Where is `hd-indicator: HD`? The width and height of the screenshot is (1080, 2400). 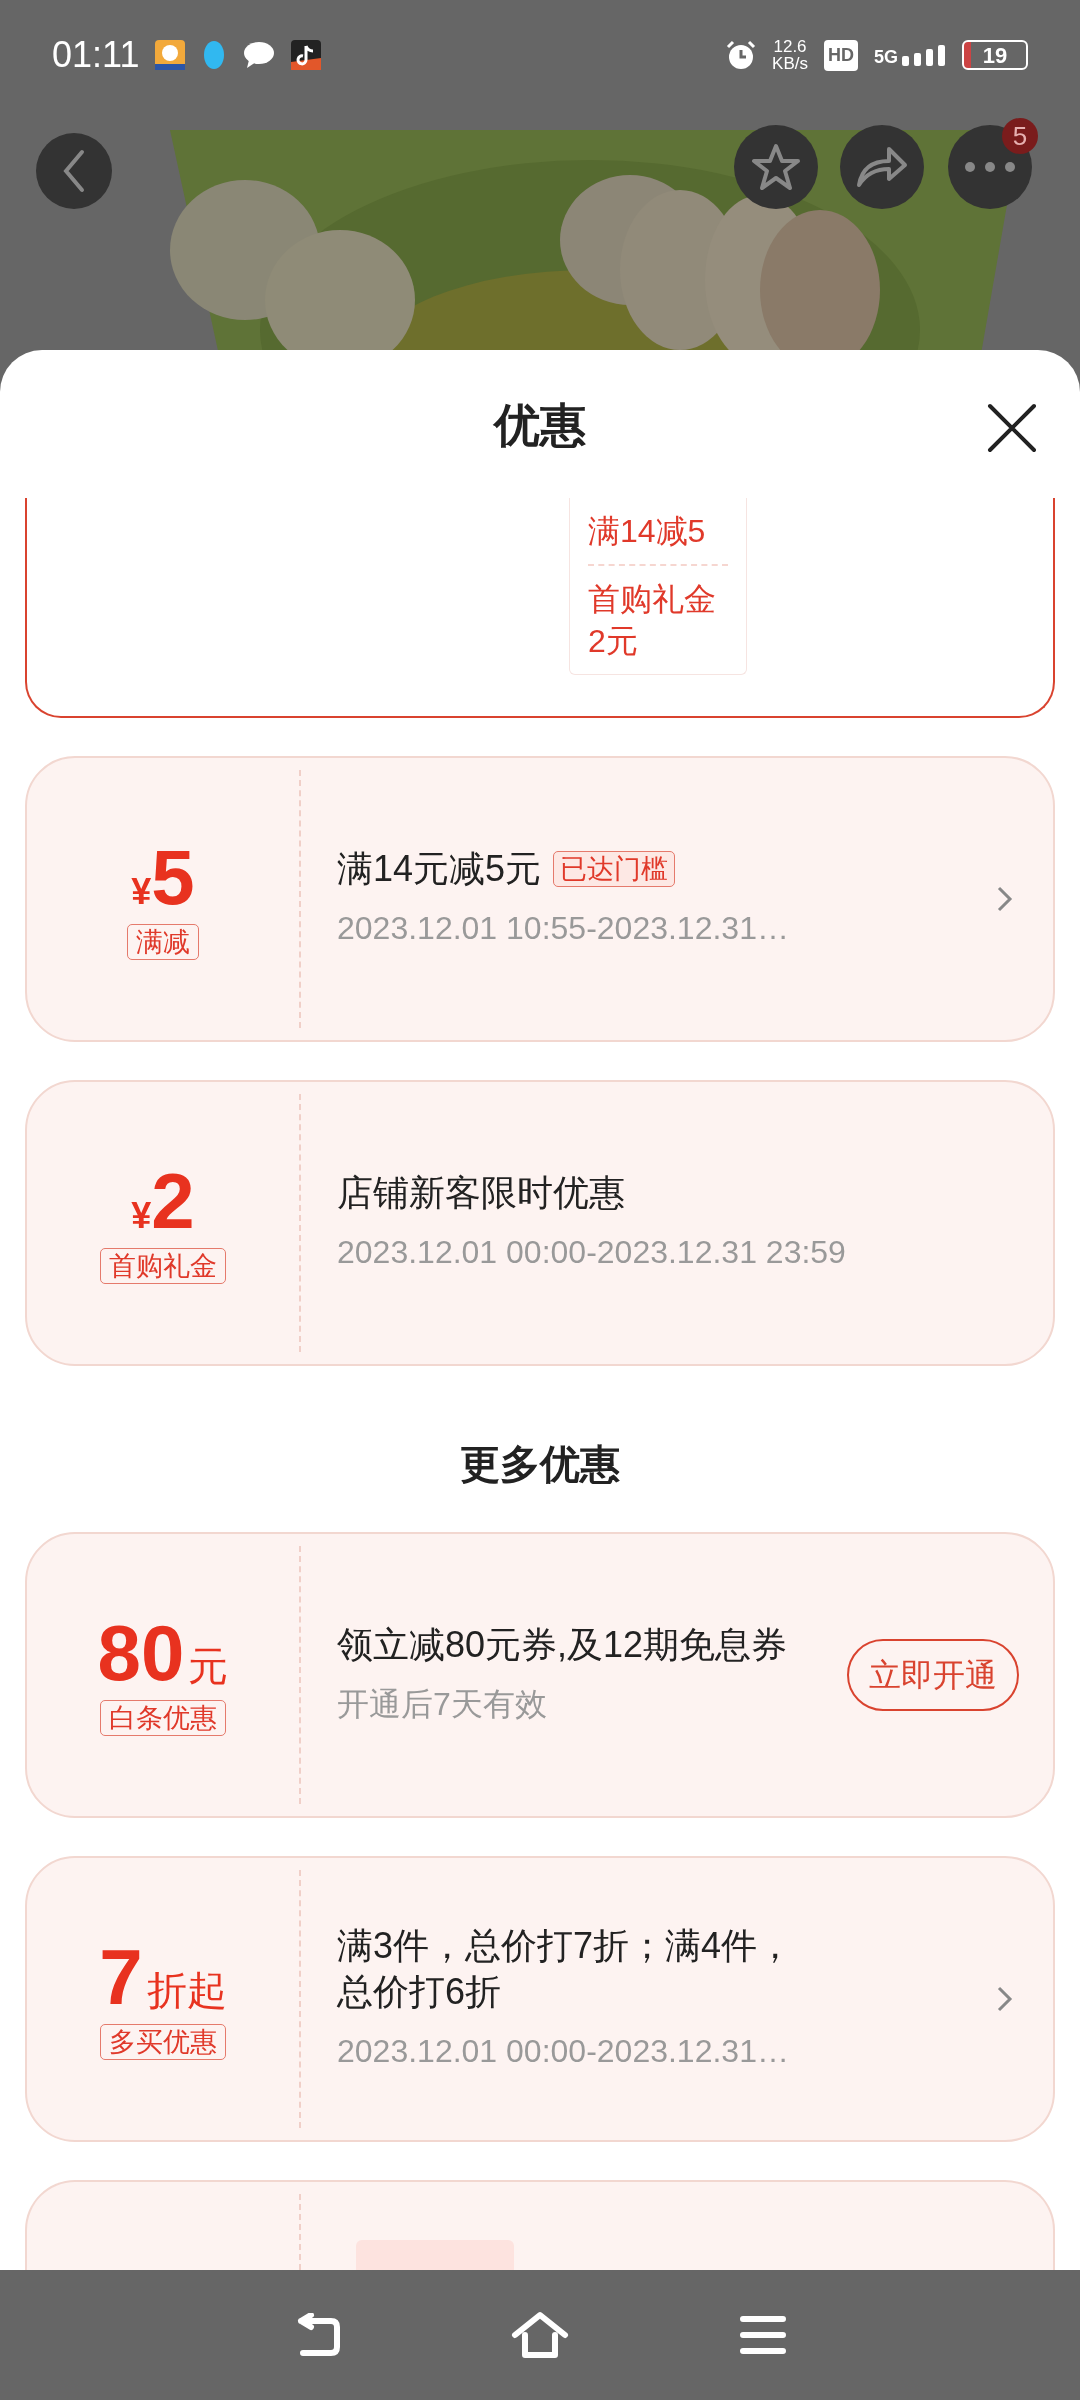 hd-indicator: HD is located at coordinates (841, 55).